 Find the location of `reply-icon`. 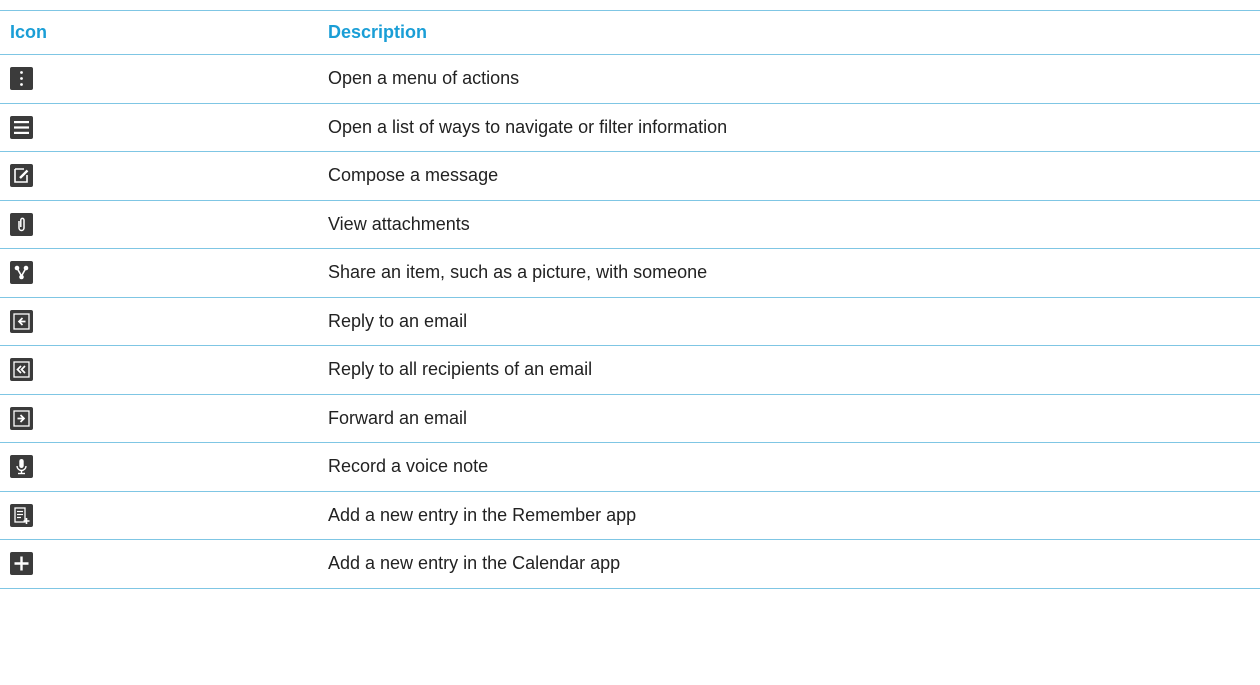

reply-icon is located at coordinates (21, 321).